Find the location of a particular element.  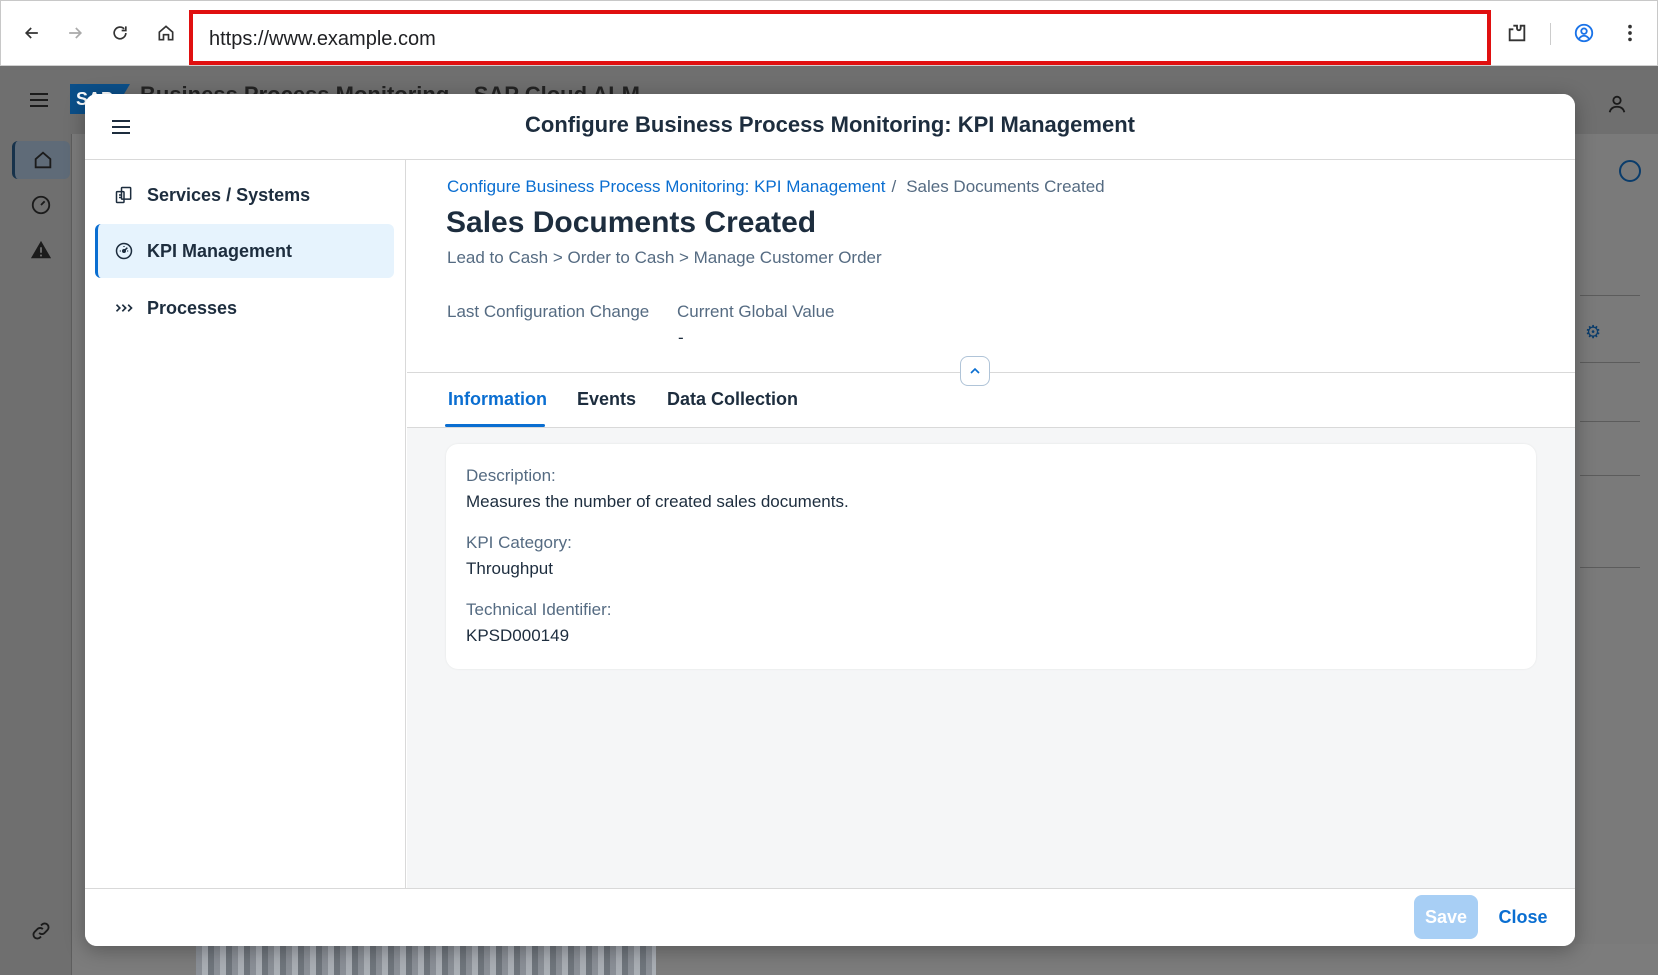

services-icon is located at coordinates (124, 195).